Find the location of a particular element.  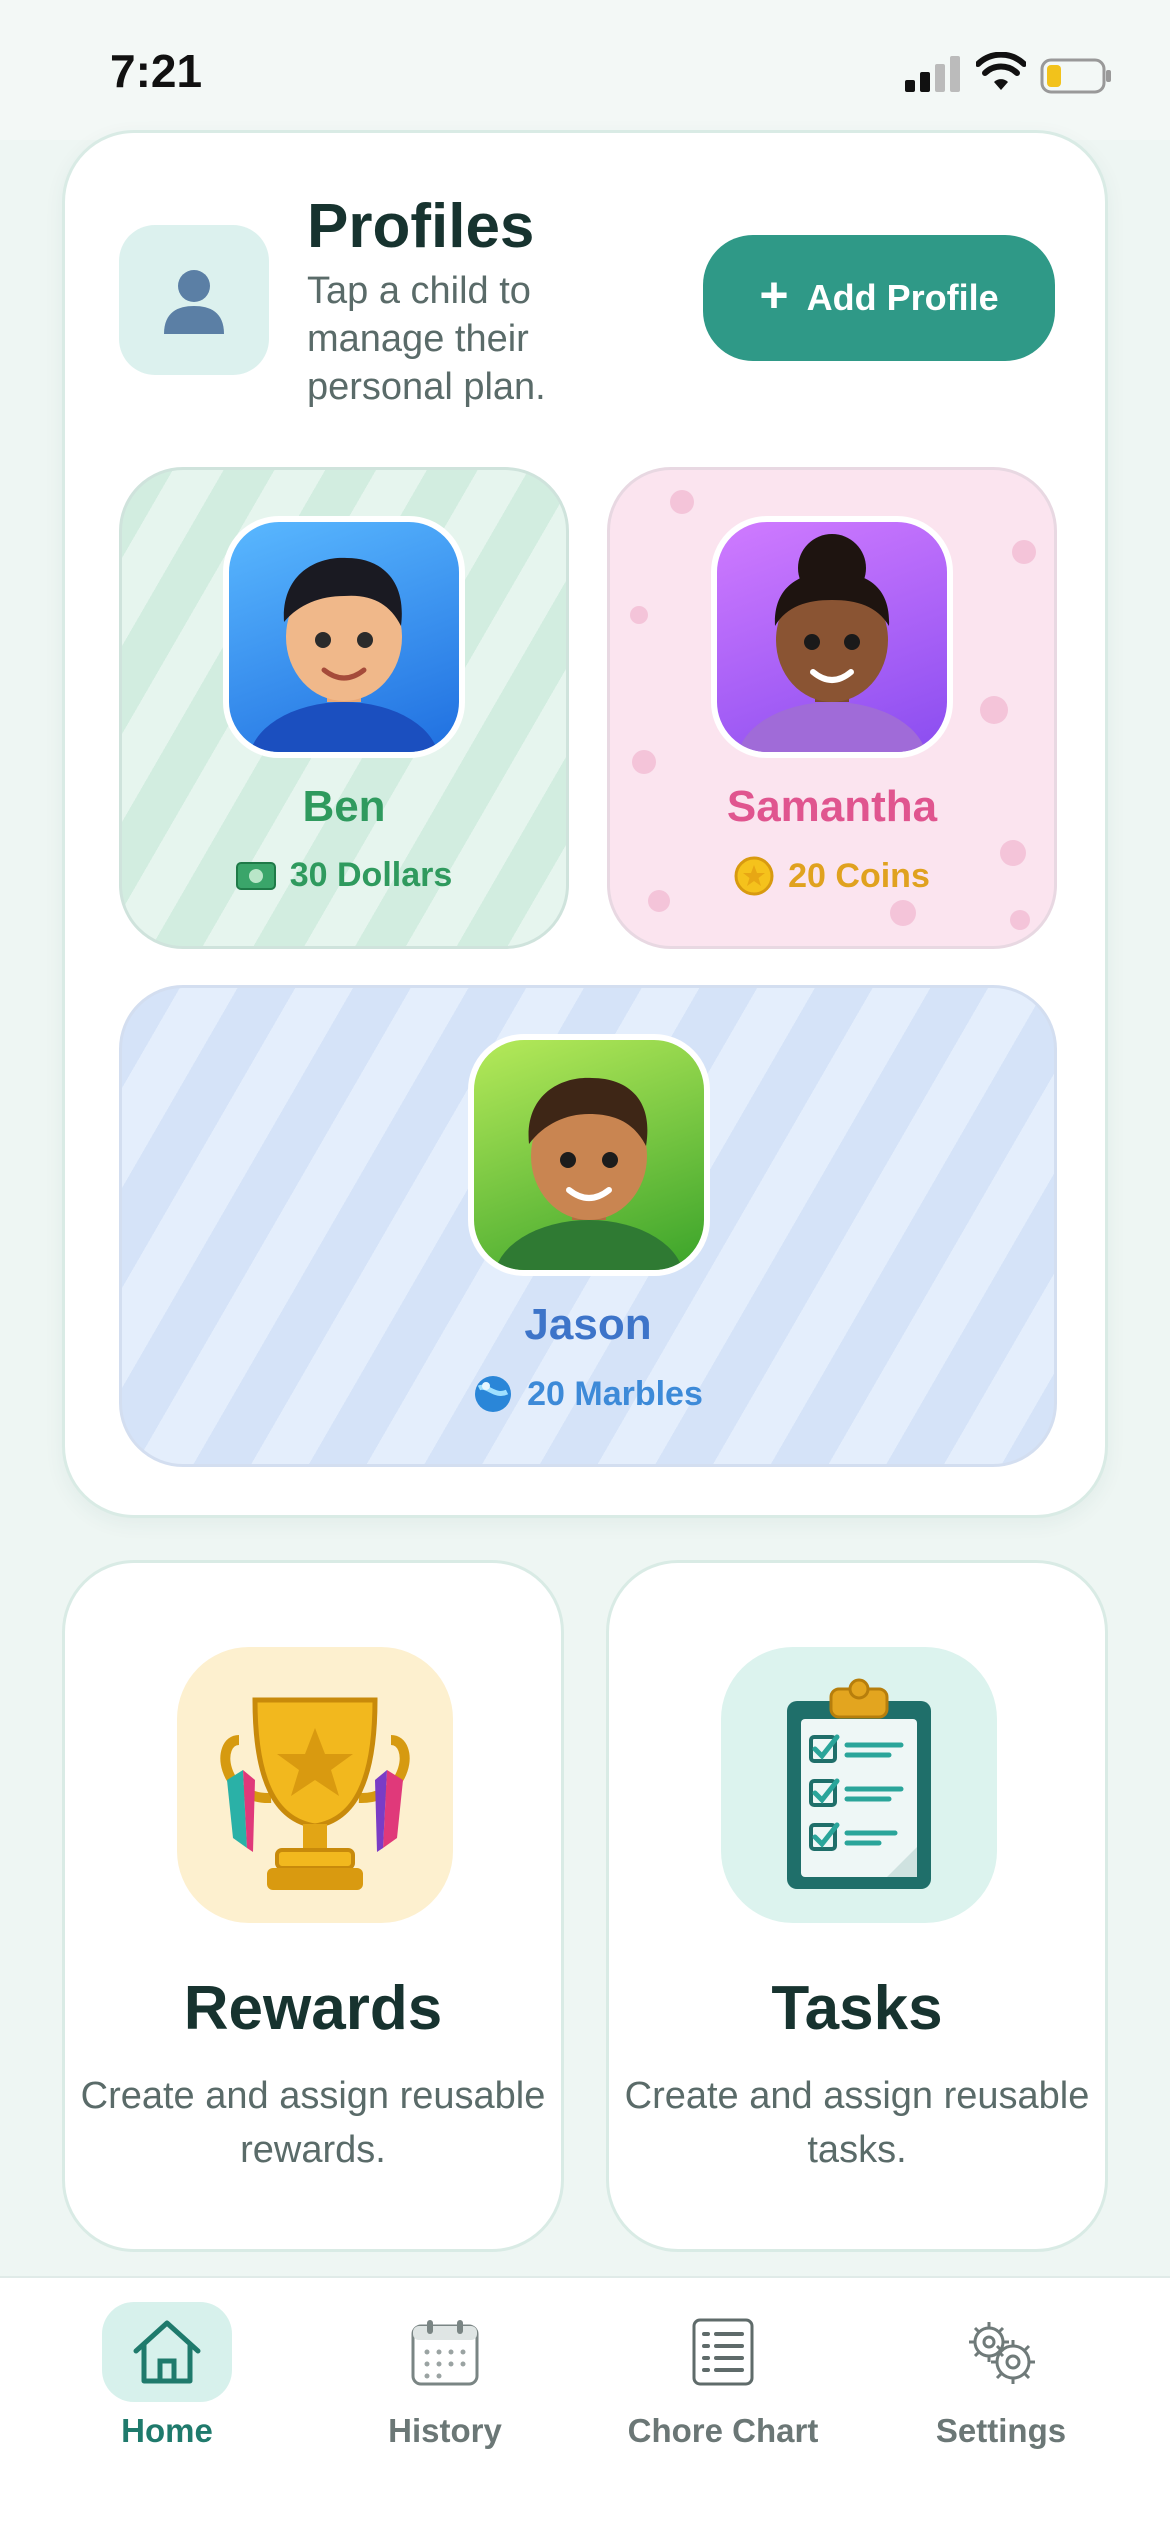

tab-home: Home is located at coordinates (167, 2382).